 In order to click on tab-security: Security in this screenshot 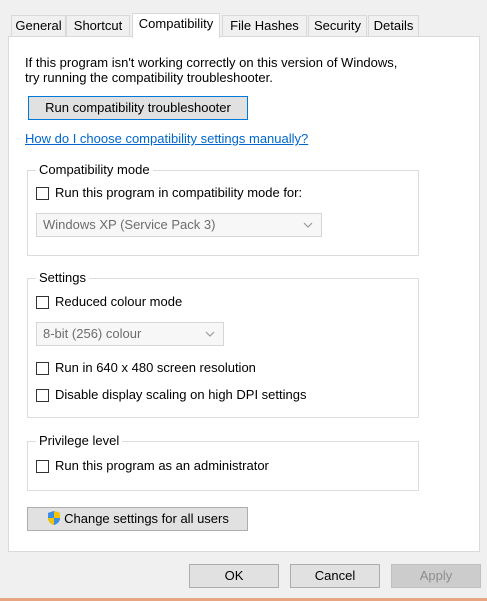, I will do `click(337, 26)`.